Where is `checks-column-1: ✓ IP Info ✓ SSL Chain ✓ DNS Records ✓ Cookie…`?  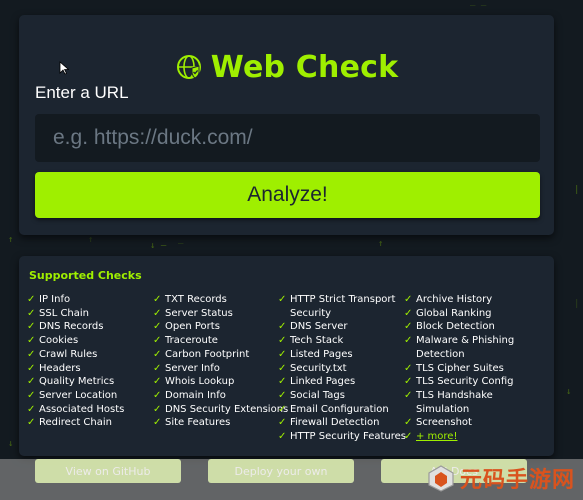 checks-column-1: ✓ IP Info ✓ SSL Chain ✓ DNS Records ✓ Cookie… is located at coordinates (88, 361).